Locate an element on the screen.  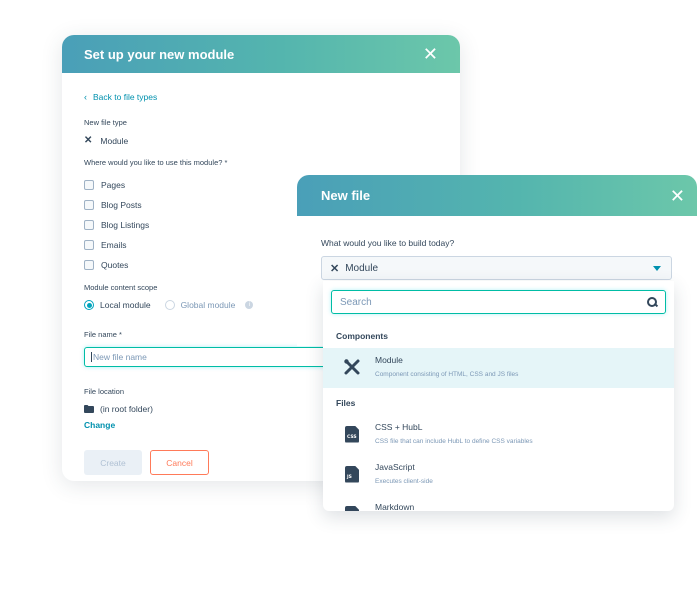
text-cursor is located at coordinates (91, 357).